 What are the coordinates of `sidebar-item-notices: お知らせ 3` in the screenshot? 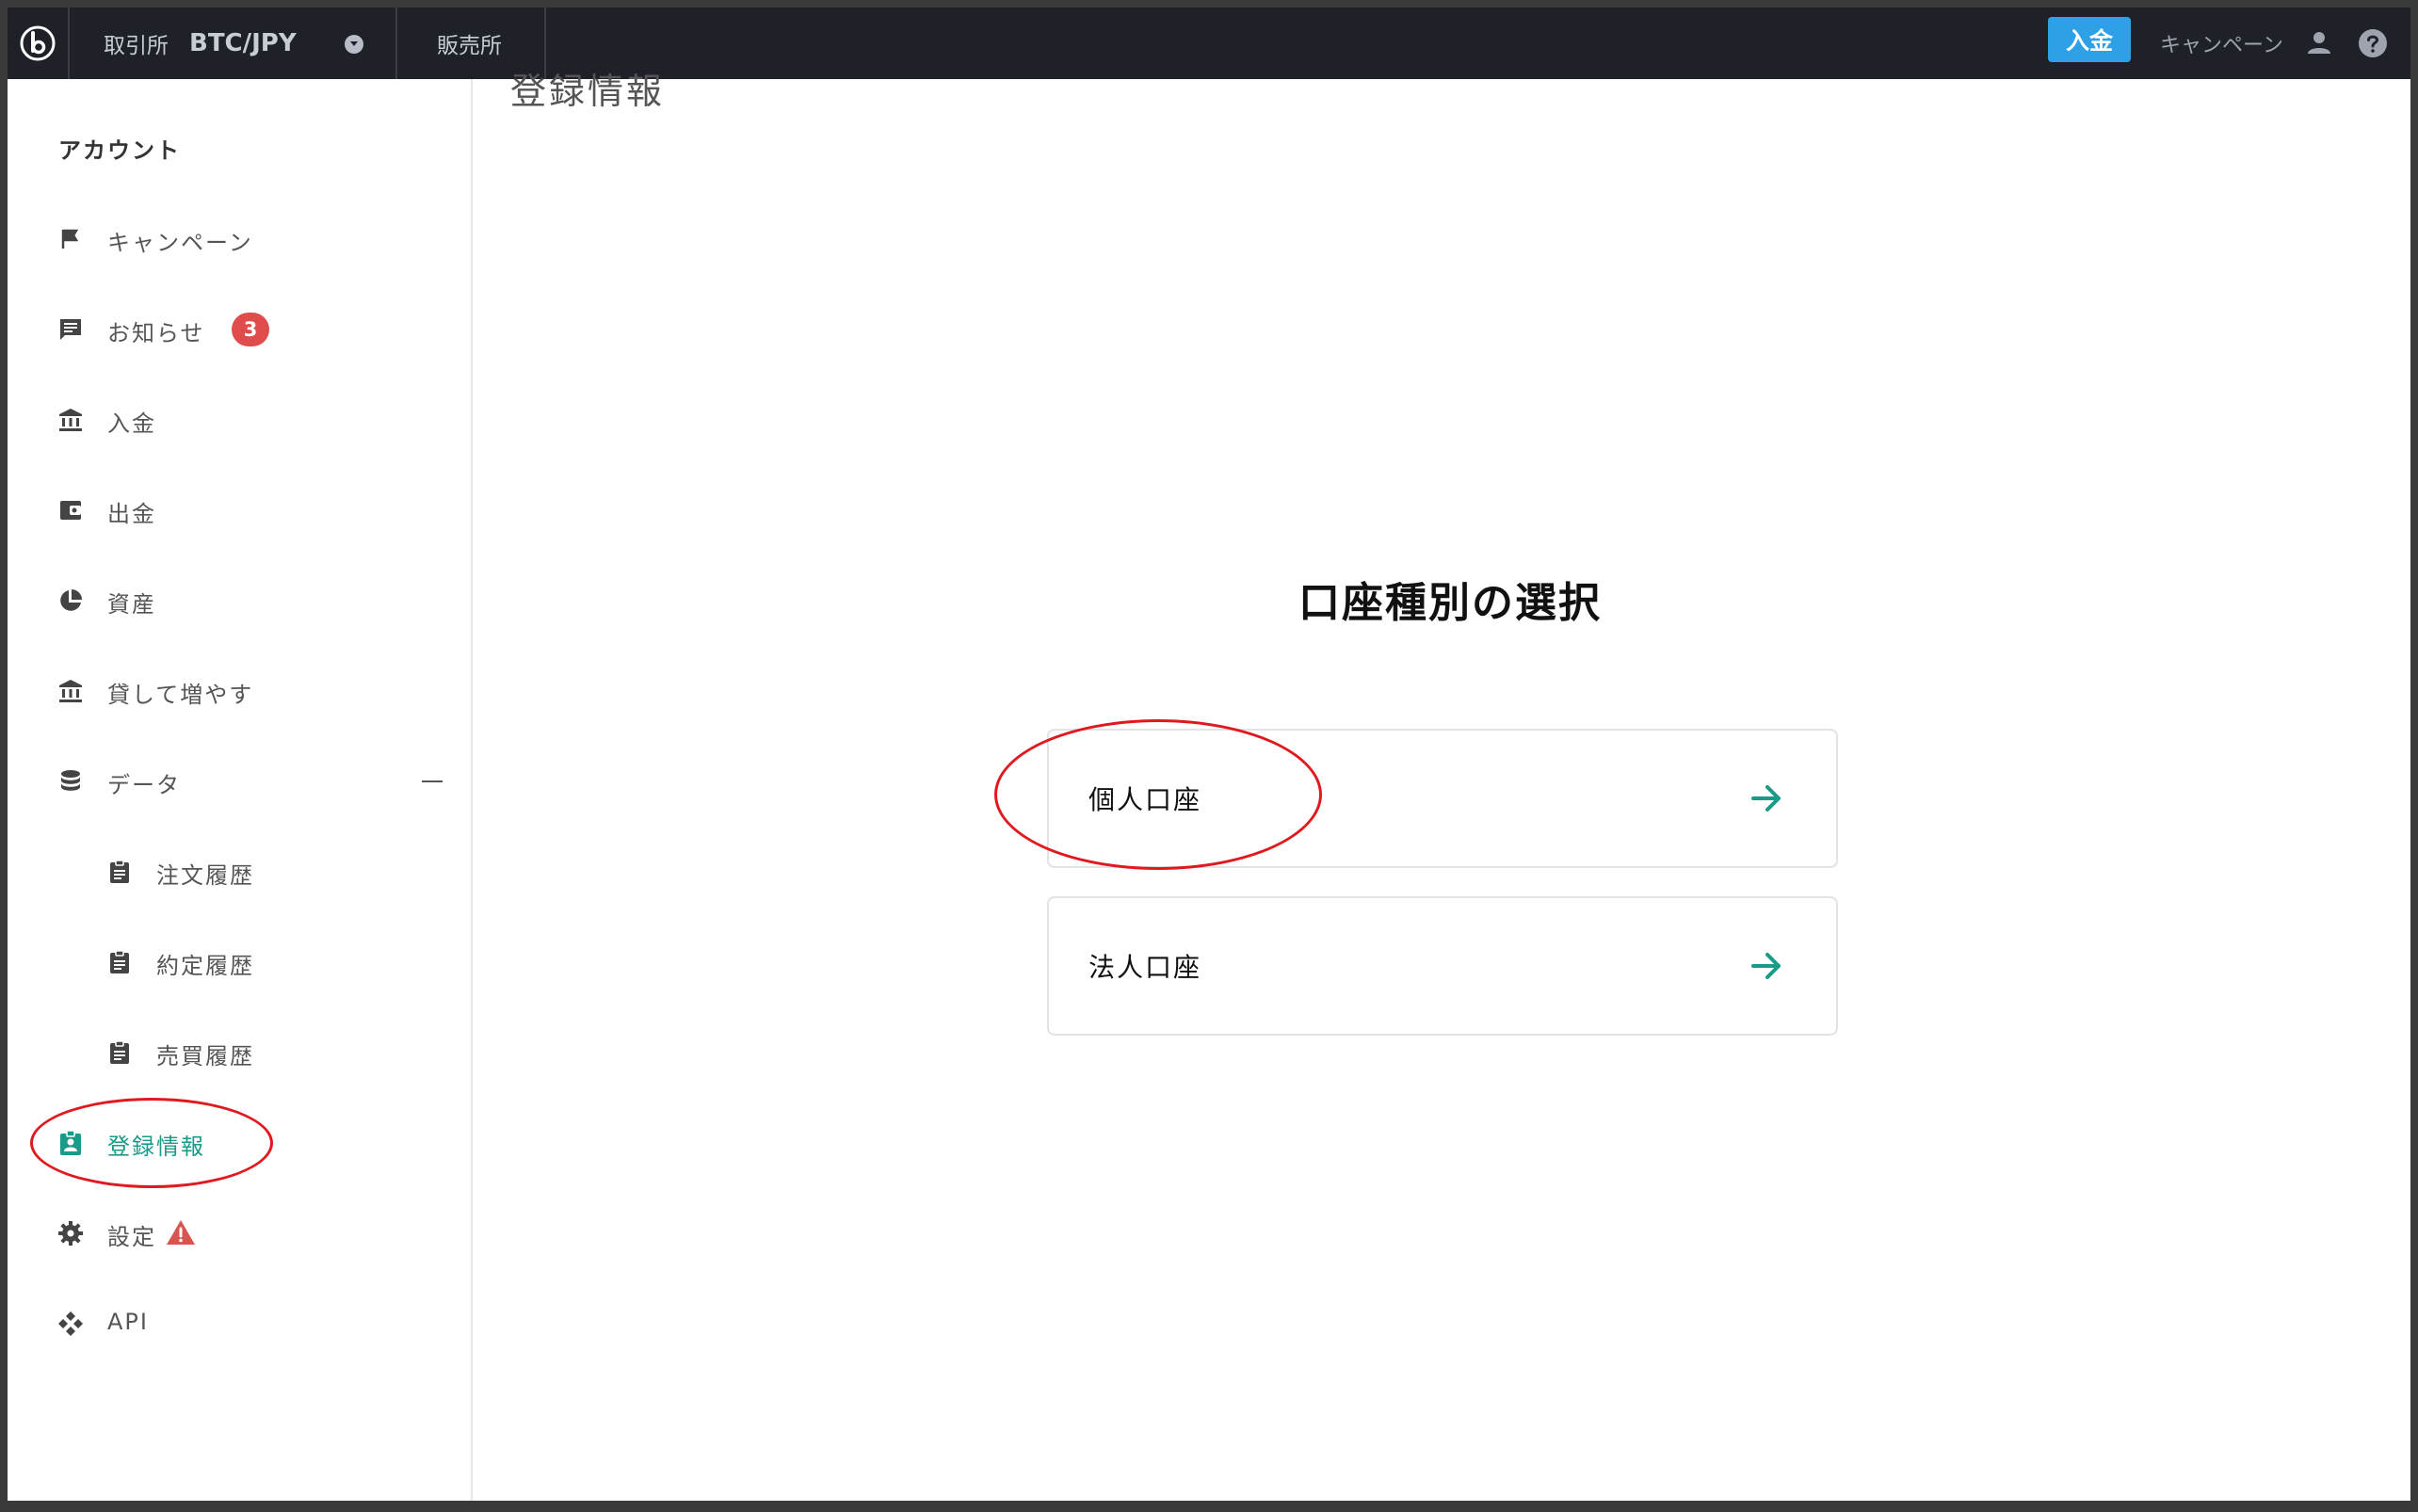 It's located at (240, 329).